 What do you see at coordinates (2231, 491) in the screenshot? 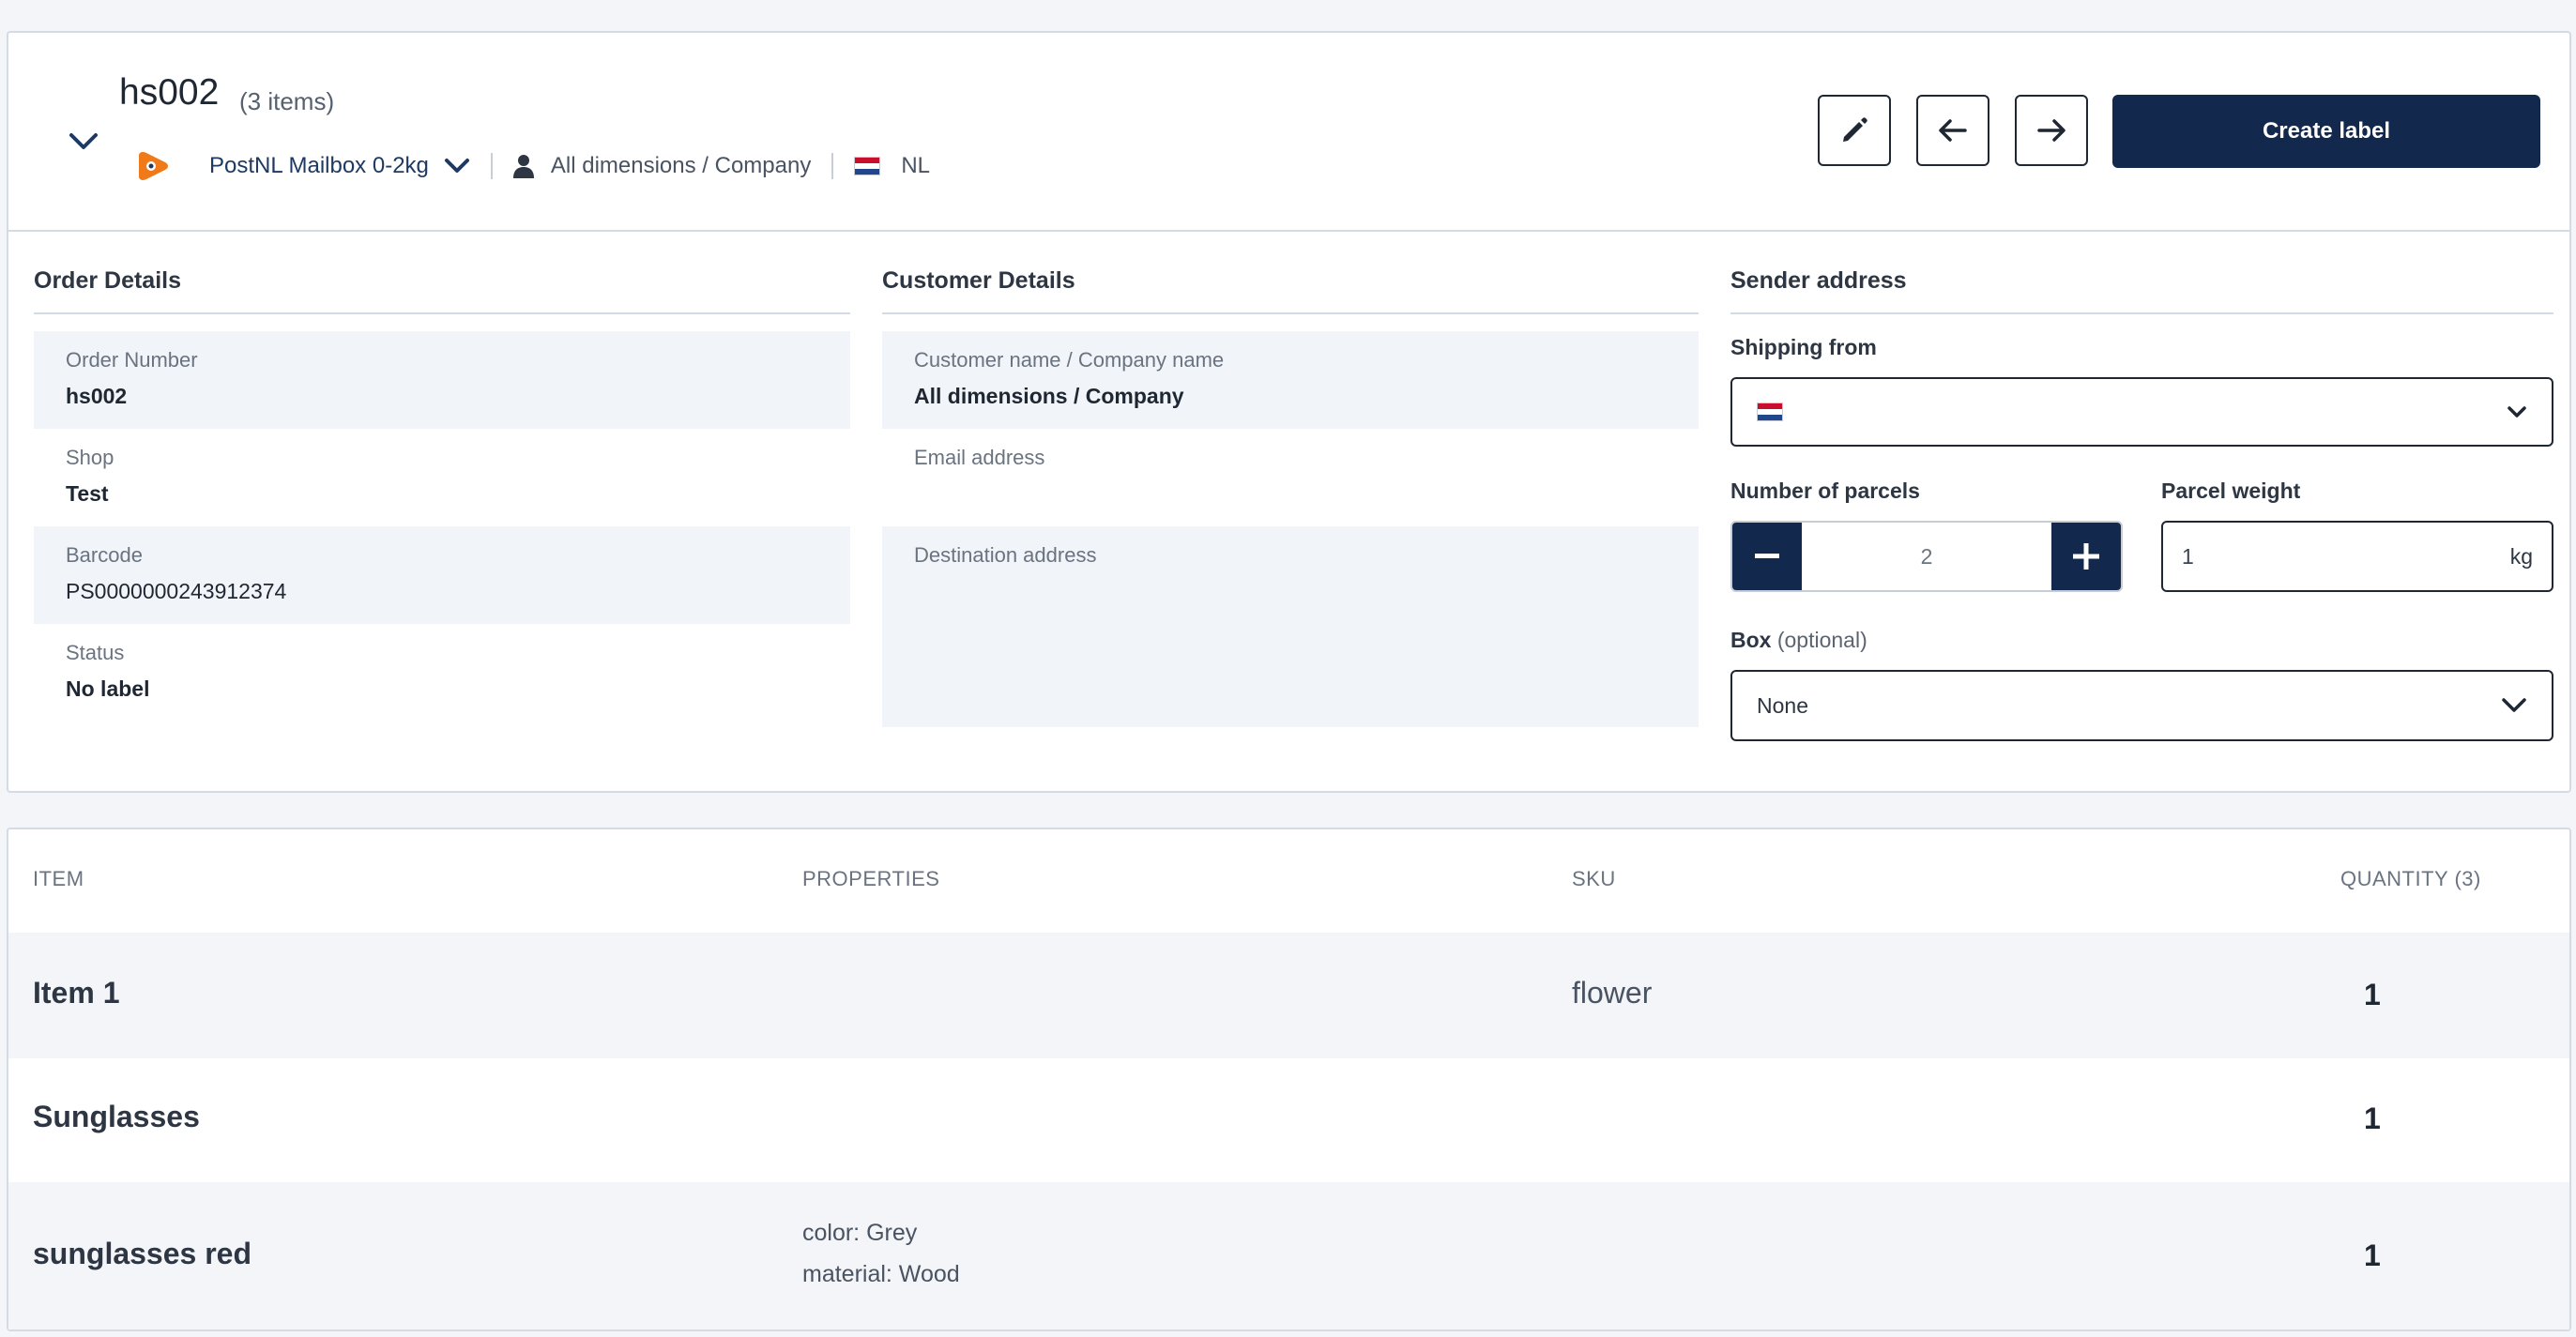
I see `weight-label: Parcel weight` at bounding box center [2231, 491].